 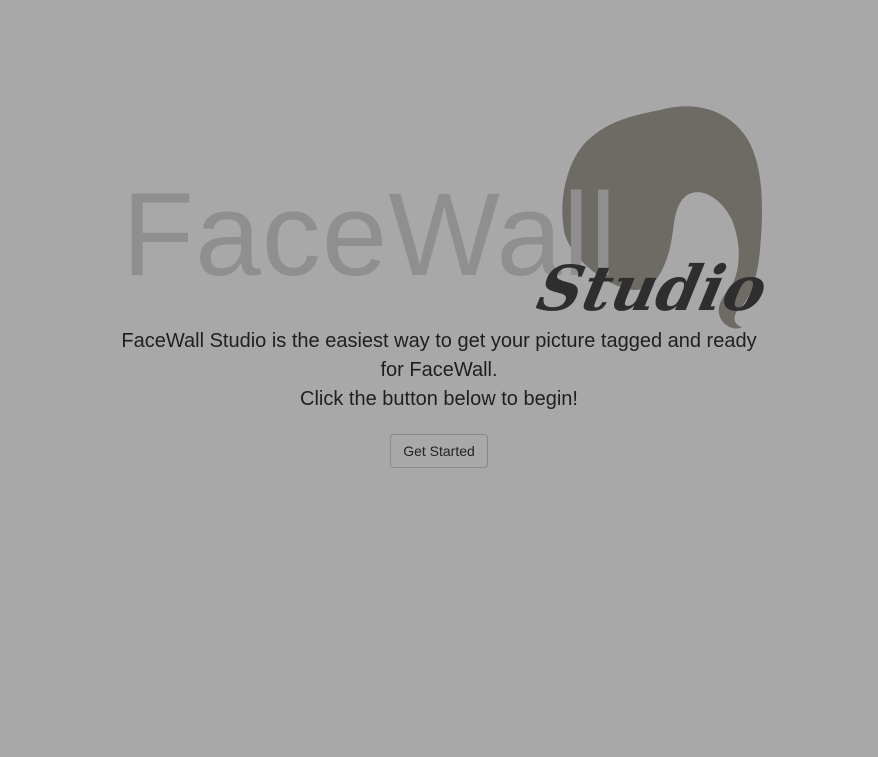 What do you see at coordinates (439, 451) in the screenshot?
I see `get-started-button: Get Started` at bounding box center [439, 451].